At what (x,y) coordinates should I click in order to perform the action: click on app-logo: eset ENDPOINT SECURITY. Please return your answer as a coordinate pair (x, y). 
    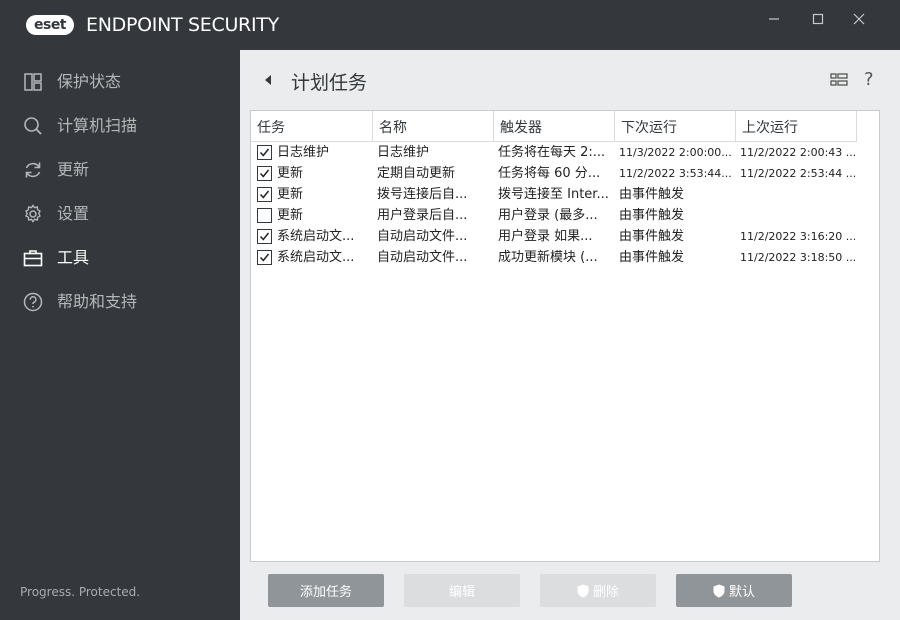
    Looking at the image, I should click on (152, 25).